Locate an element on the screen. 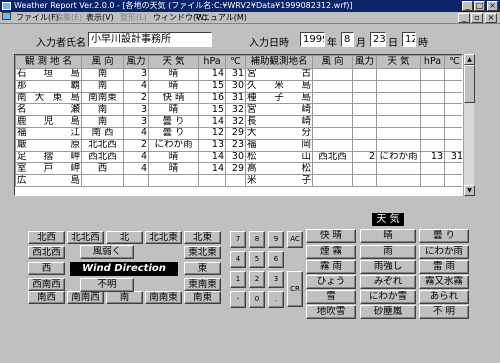  weather-button: 雷 雨 is located at coordinates (444, 267).